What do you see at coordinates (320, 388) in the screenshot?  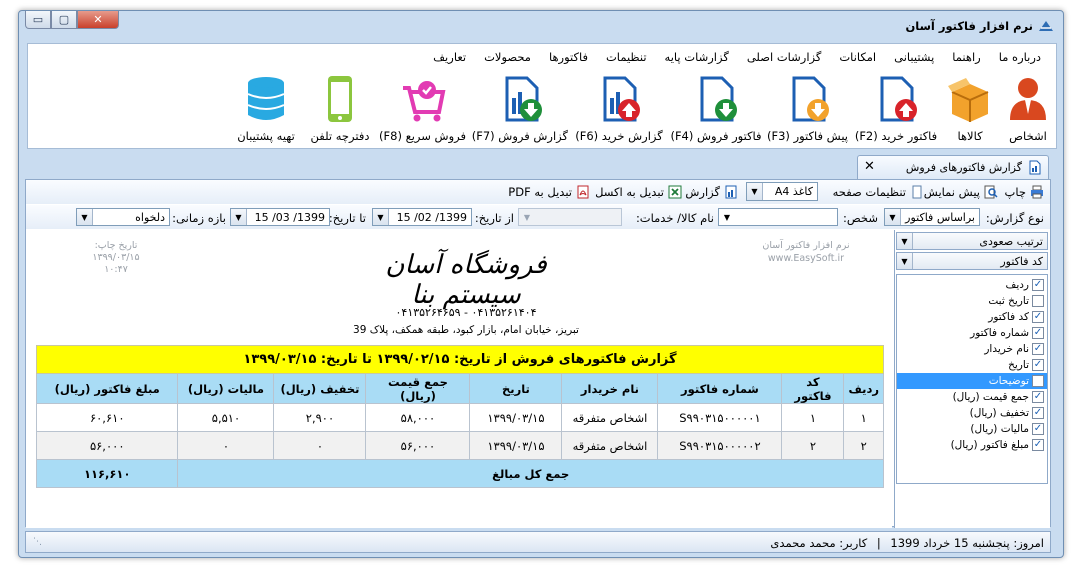 I see `col-discount-header: تخفیف (ریال)` at bounding box center [320, 388].